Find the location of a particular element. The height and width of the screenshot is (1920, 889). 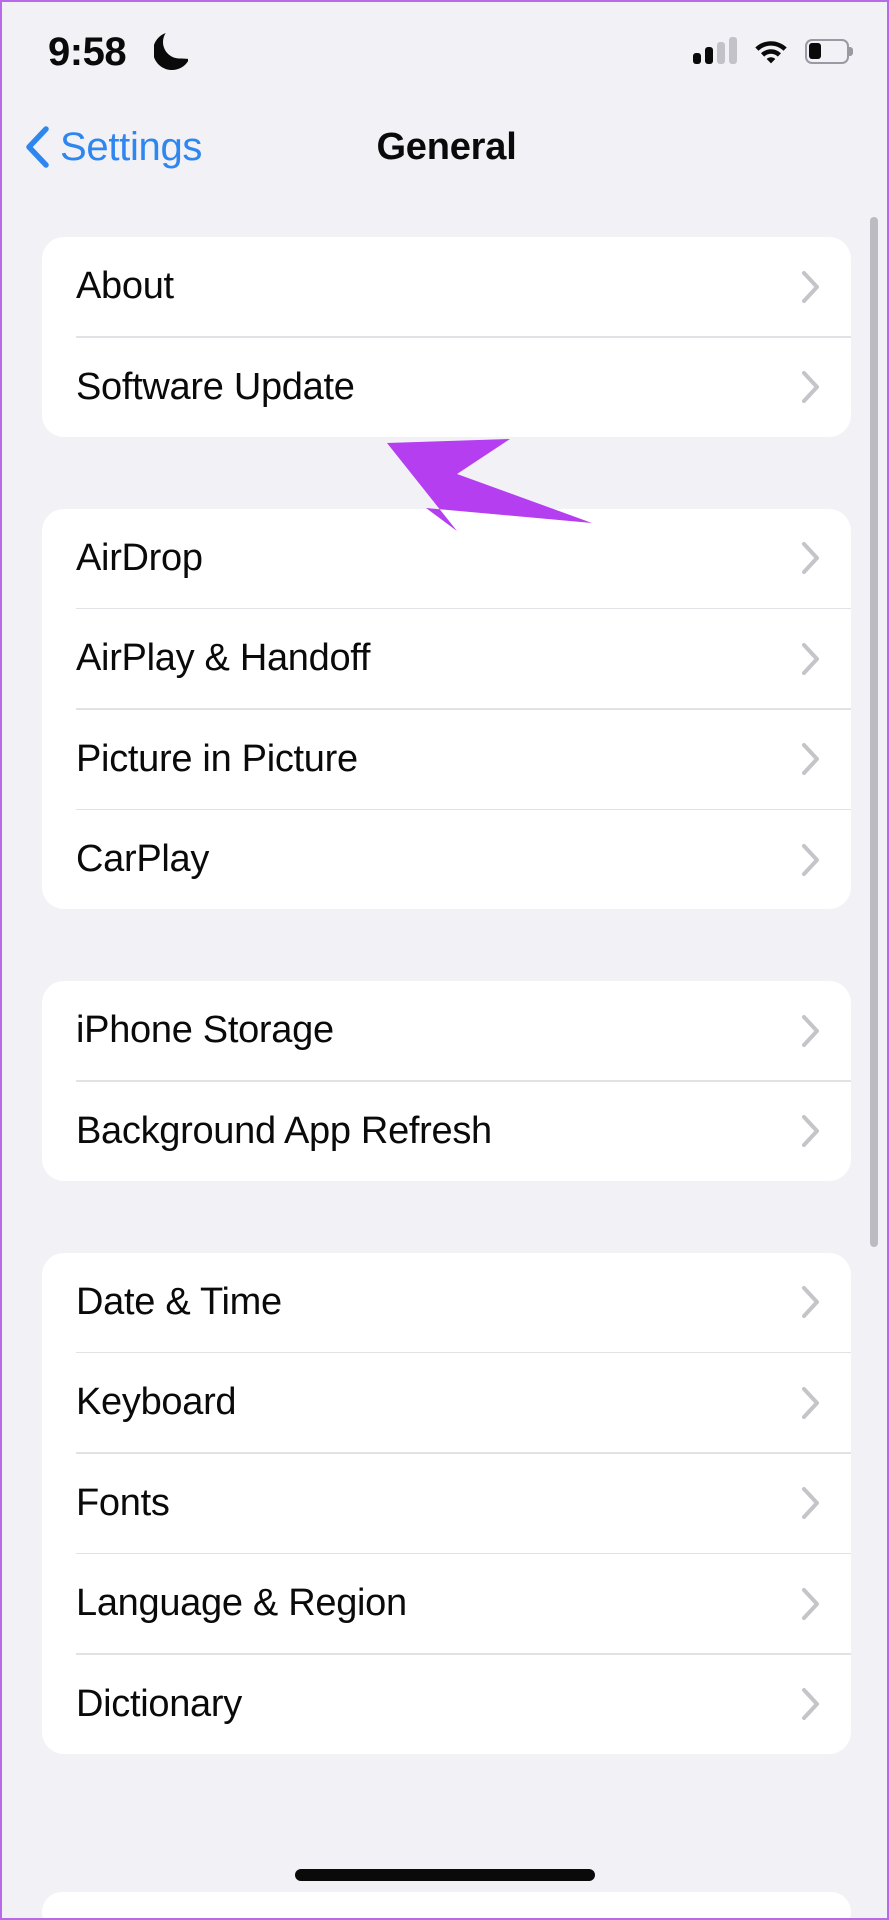

crescent-moon-icon is located at coordinates (171, 51).